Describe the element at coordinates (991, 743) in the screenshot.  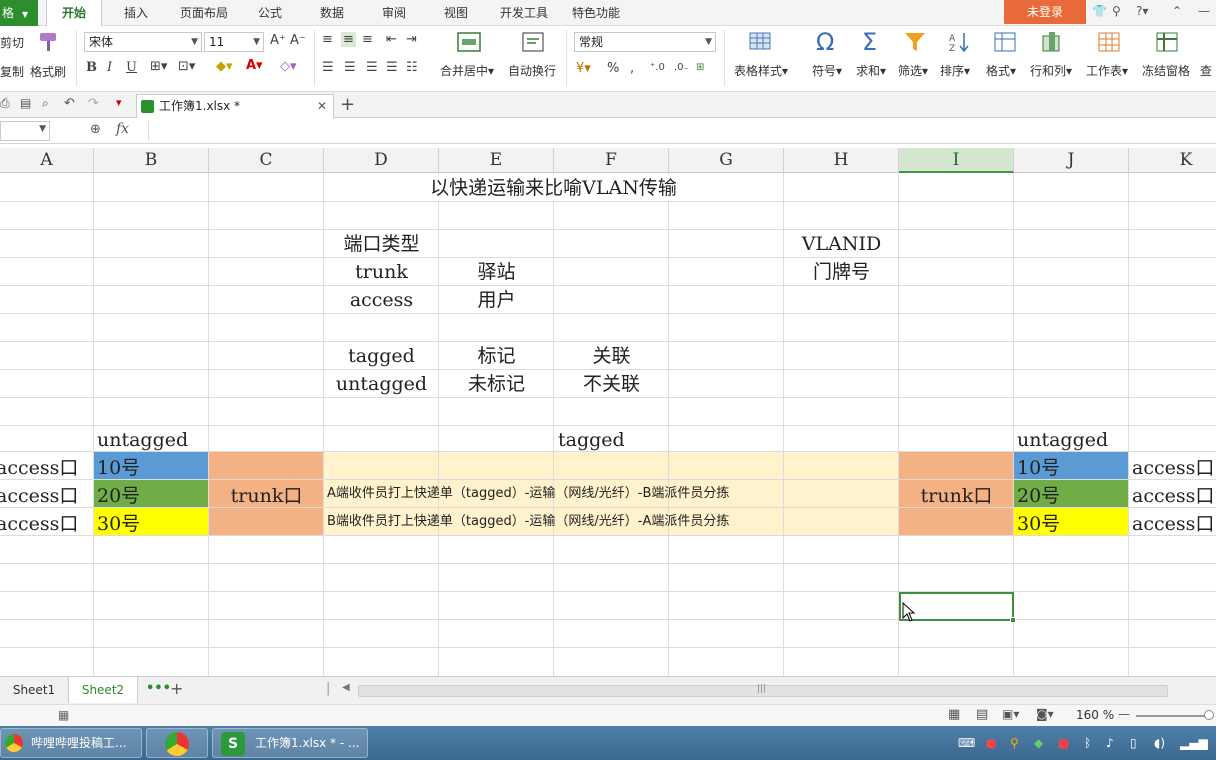
I see `tray-app-icon: ●` at that location.